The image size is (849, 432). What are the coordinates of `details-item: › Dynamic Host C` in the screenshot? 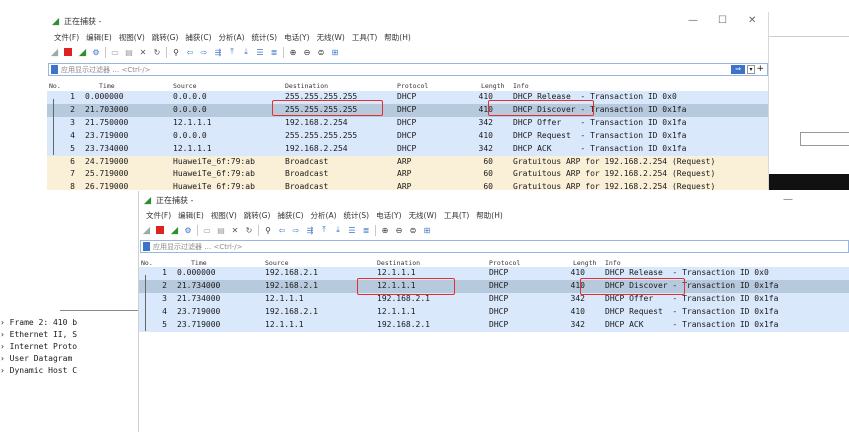 It's located at (70, 372).